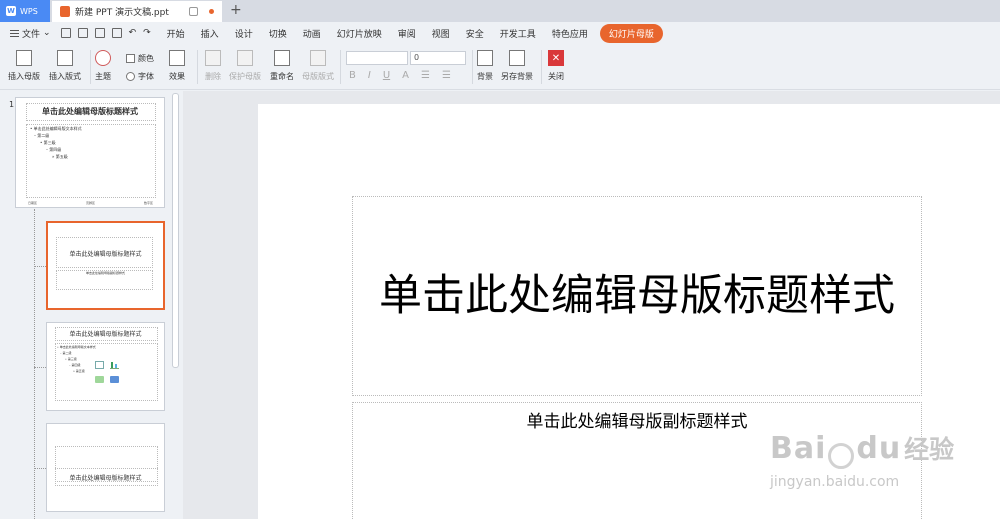  I want to click on protect-master-icon, so click(245, 58).